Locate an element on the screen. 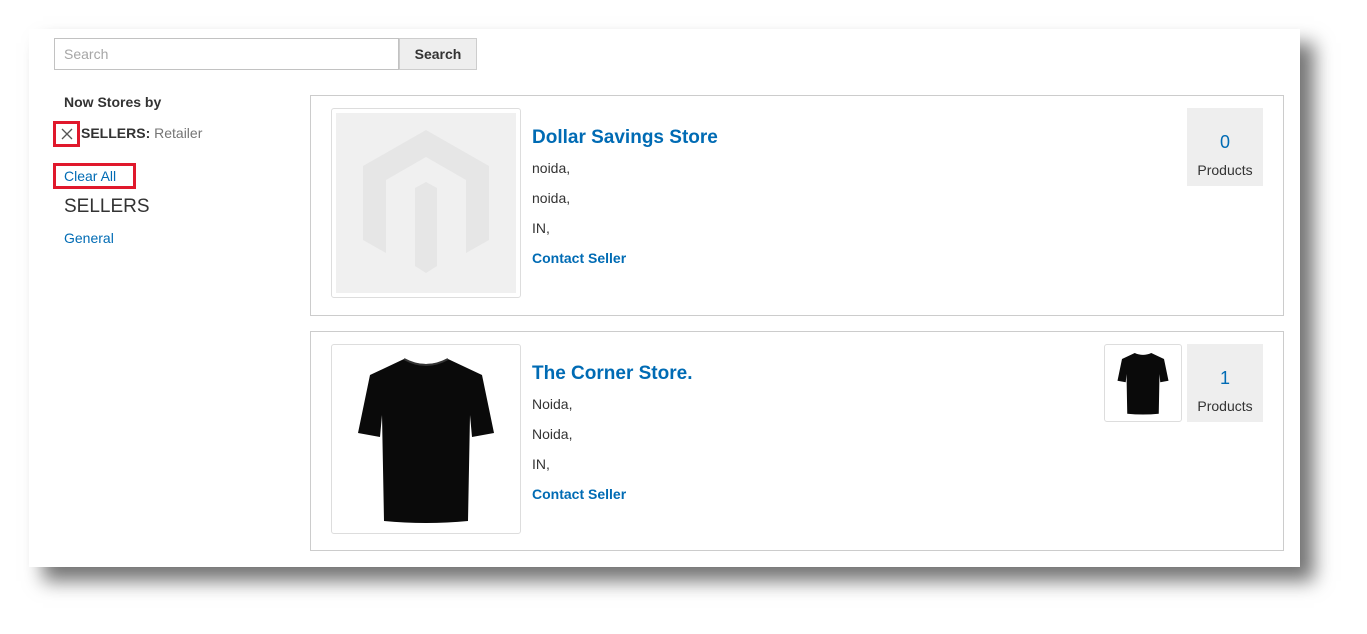 The height and width of the screenshot is (634, 1367). search-input is located at coordinates (226, 54).